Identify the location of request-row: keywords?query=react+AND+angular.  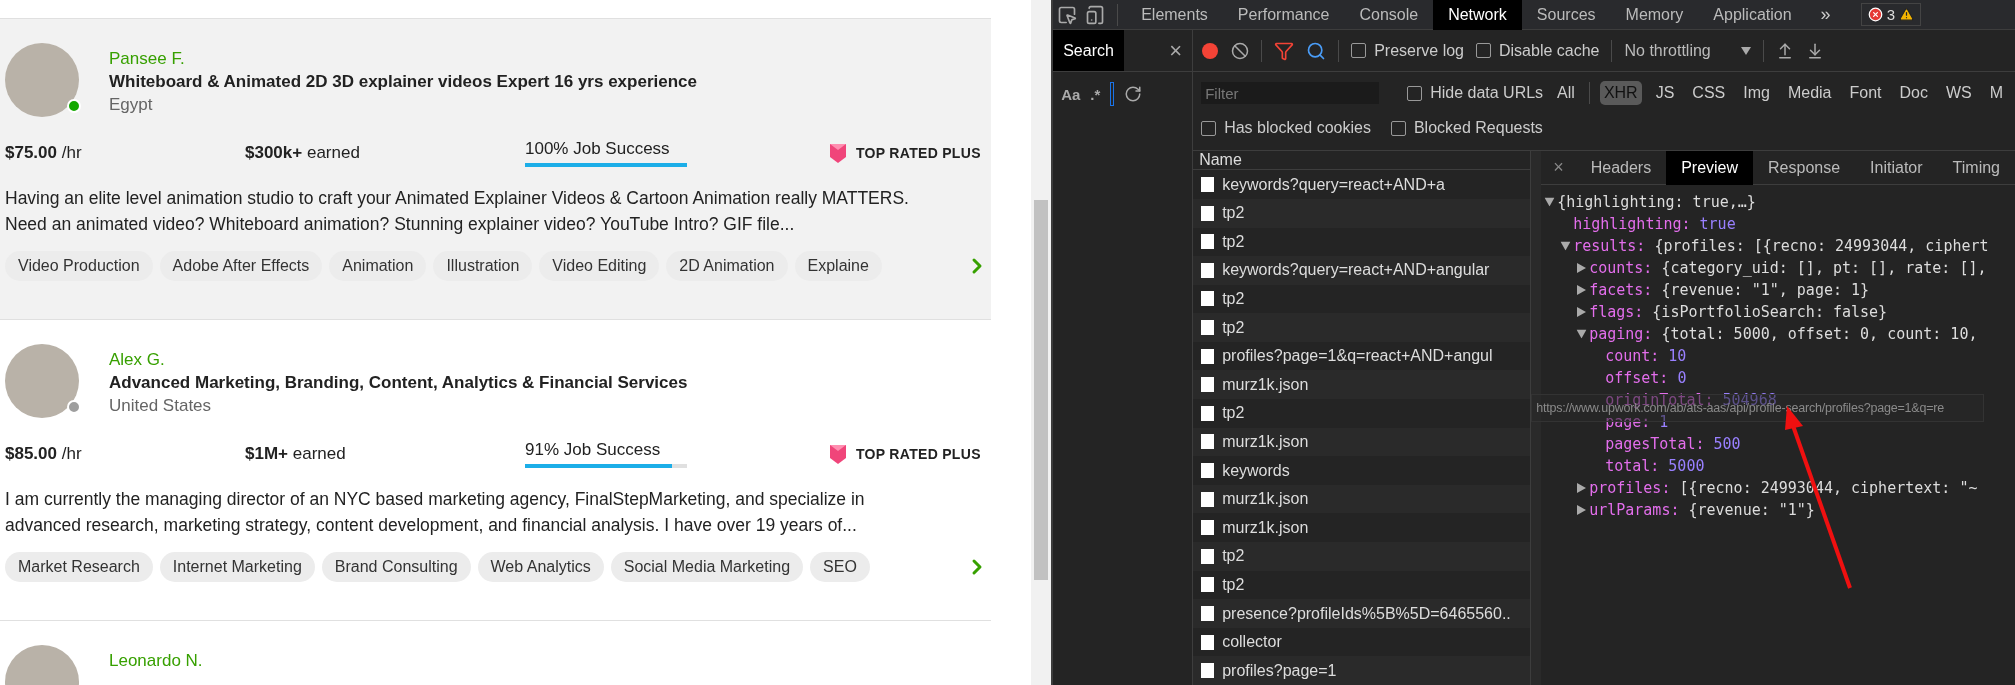
(1362, 270).